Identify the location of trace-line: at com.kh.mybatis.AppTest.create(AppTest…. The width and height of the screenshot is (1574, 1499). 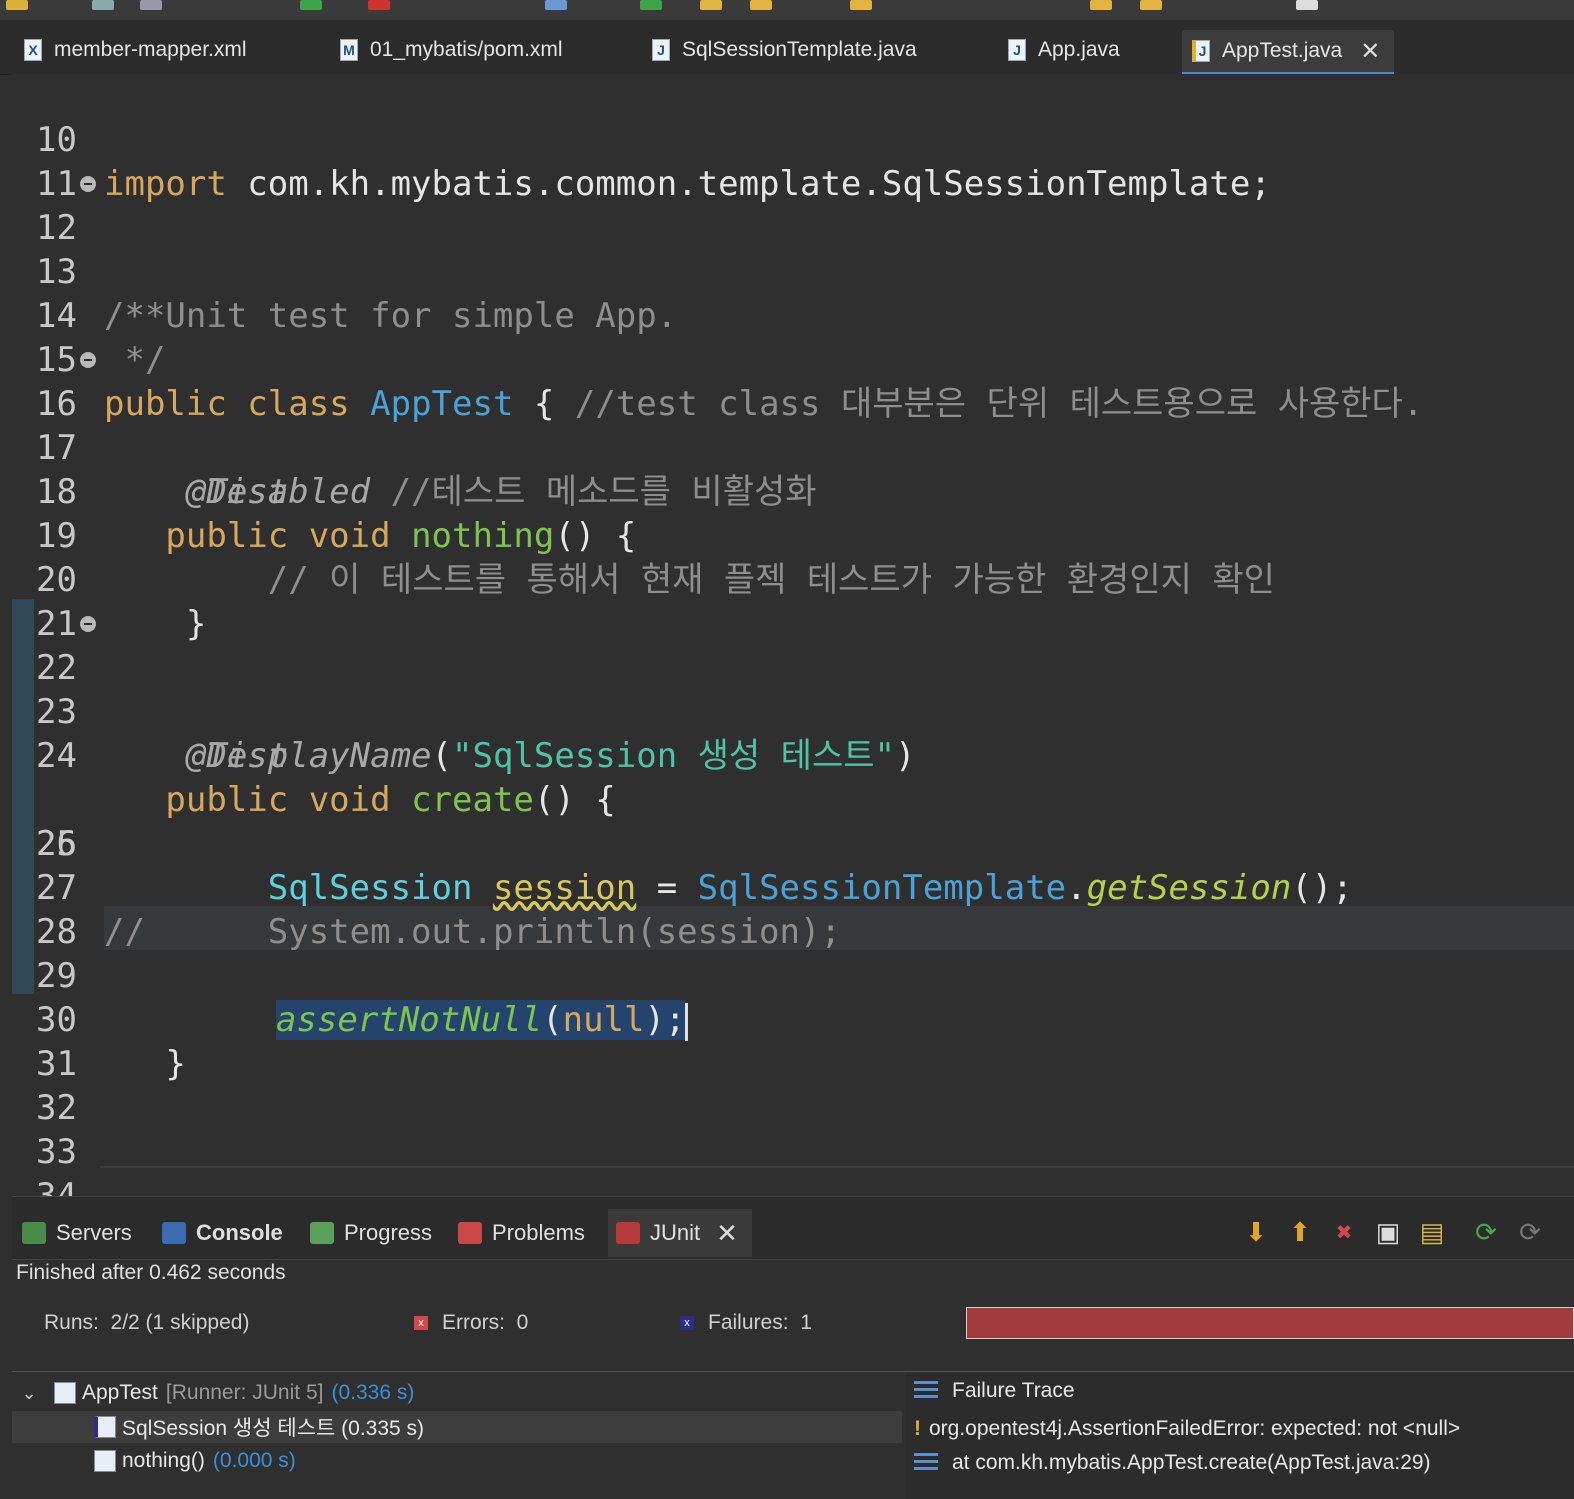
(1172, 1463).